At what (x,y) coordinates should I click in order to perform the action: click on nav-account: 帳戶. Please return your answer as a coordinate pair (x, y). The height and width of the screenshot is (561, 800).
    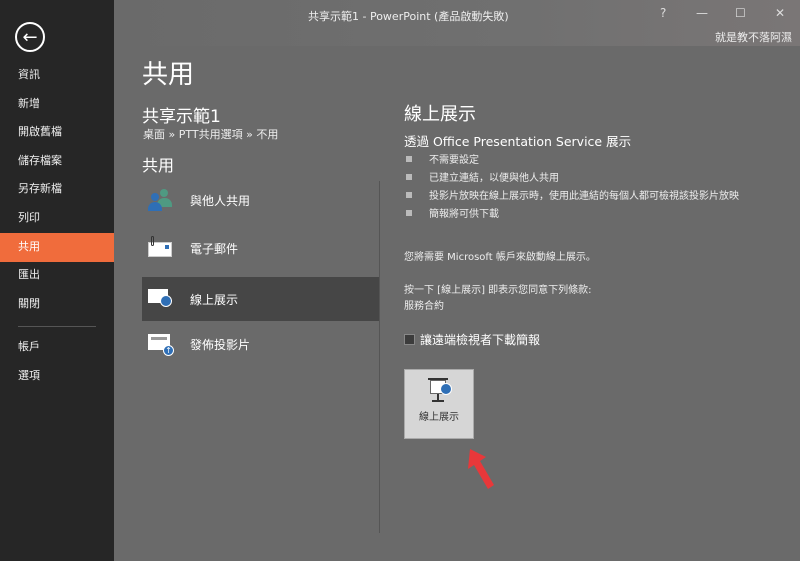
    Looking at the image, I should click on (57, 347).